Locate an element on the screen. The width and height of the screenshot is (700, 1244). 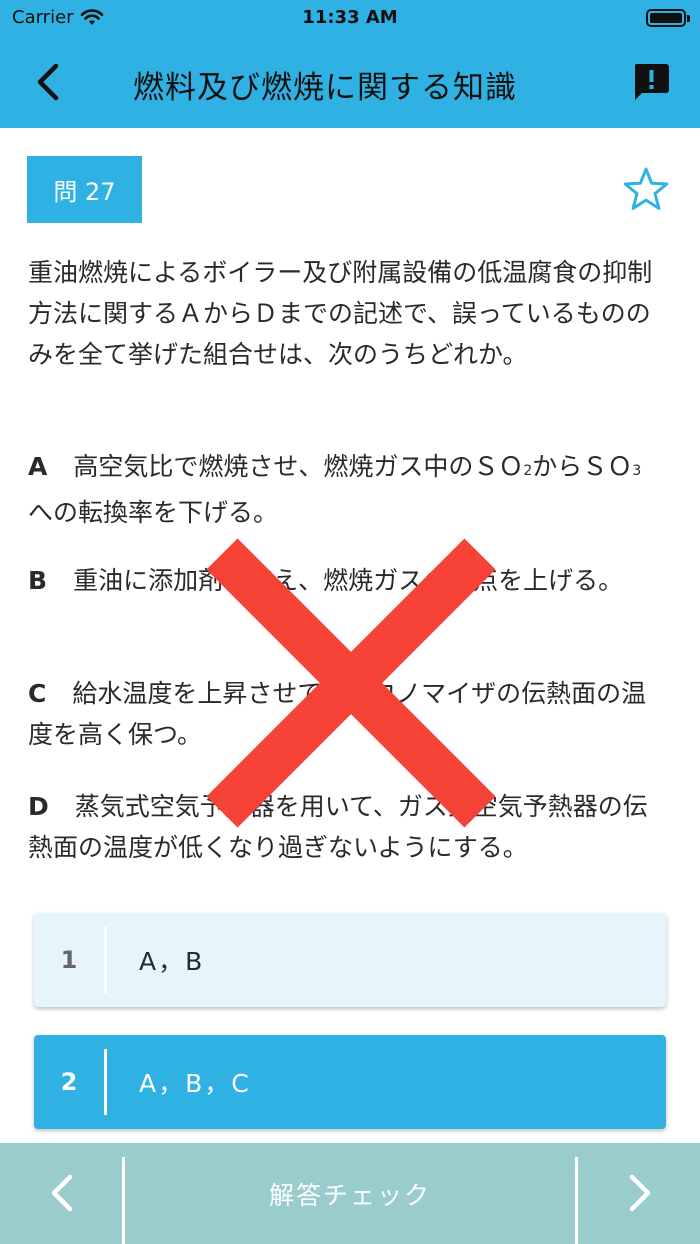
statement-c: C 給水温度を上昇させて、エコノマイザの伝熱面の温度を高く保つ。 is located at coordinates (346, 714).